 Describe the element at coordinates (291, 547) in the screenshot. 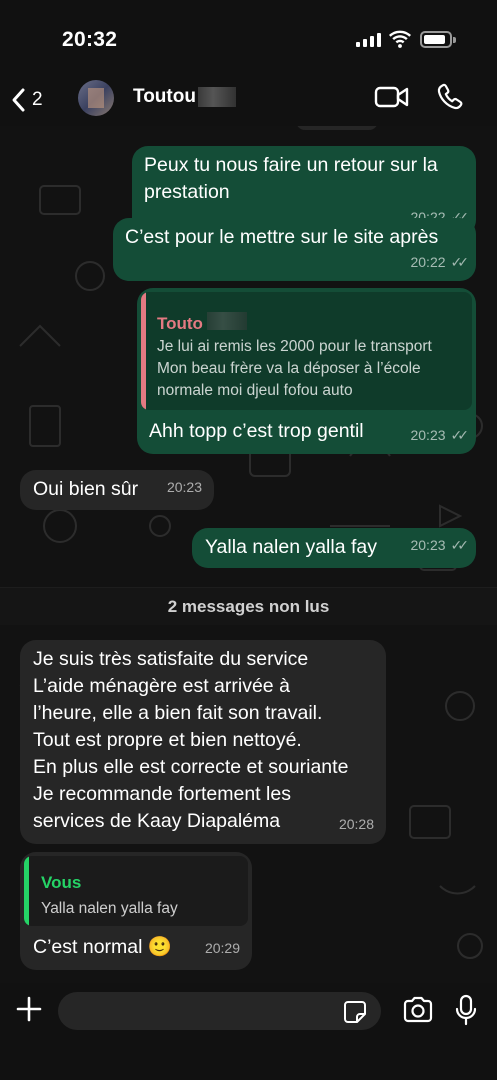

I see `message-text: Yalla nalen yalla fay` at that location.